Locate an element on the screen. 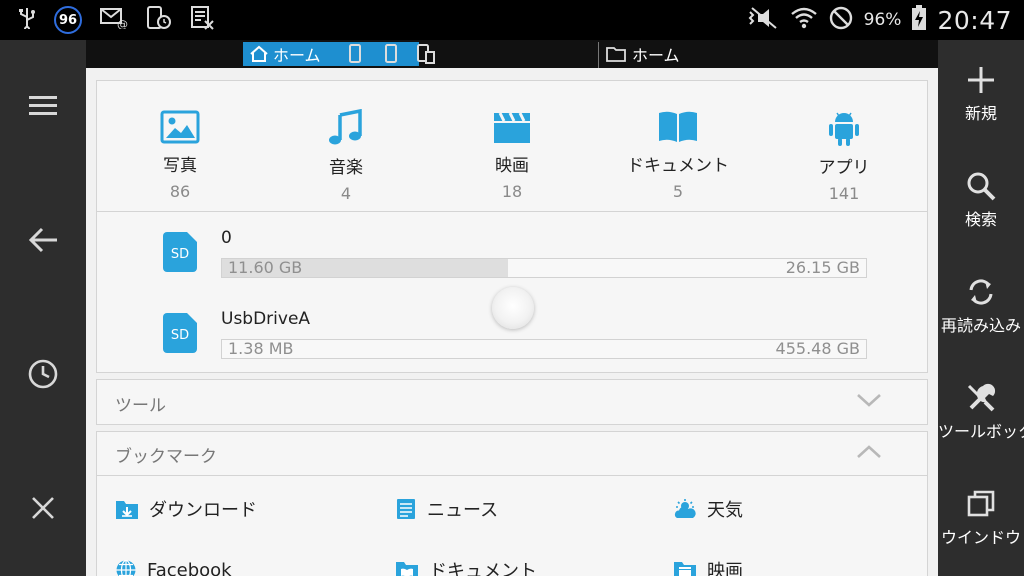 This screenshot has height=576, width=1024. category-music: 音楽 4 is located at coordinates (346, 156).